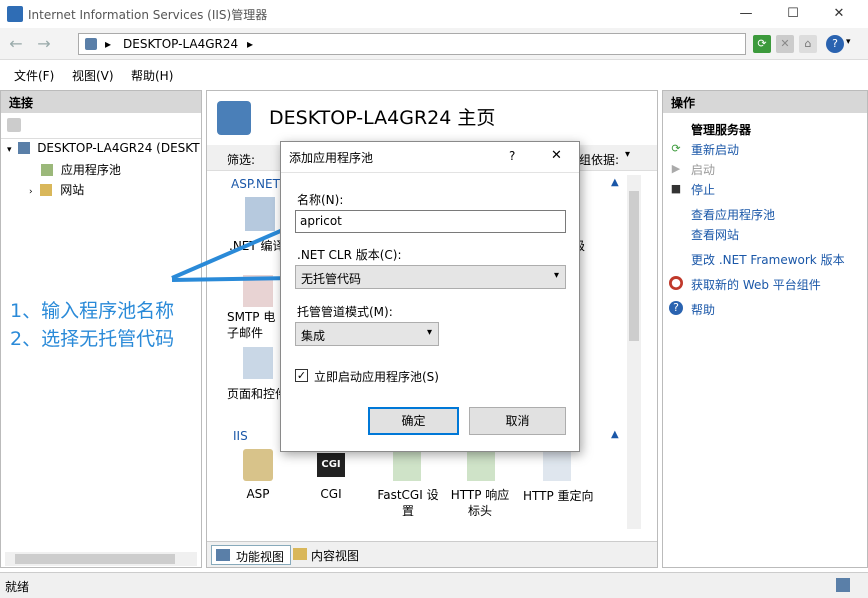 Image resolution: width=868 pixels, height=598 pixels. Describe the element at coordinates (301, 375) in the screenshot. I see `start-immediately-checkbox: ✓` at that location.